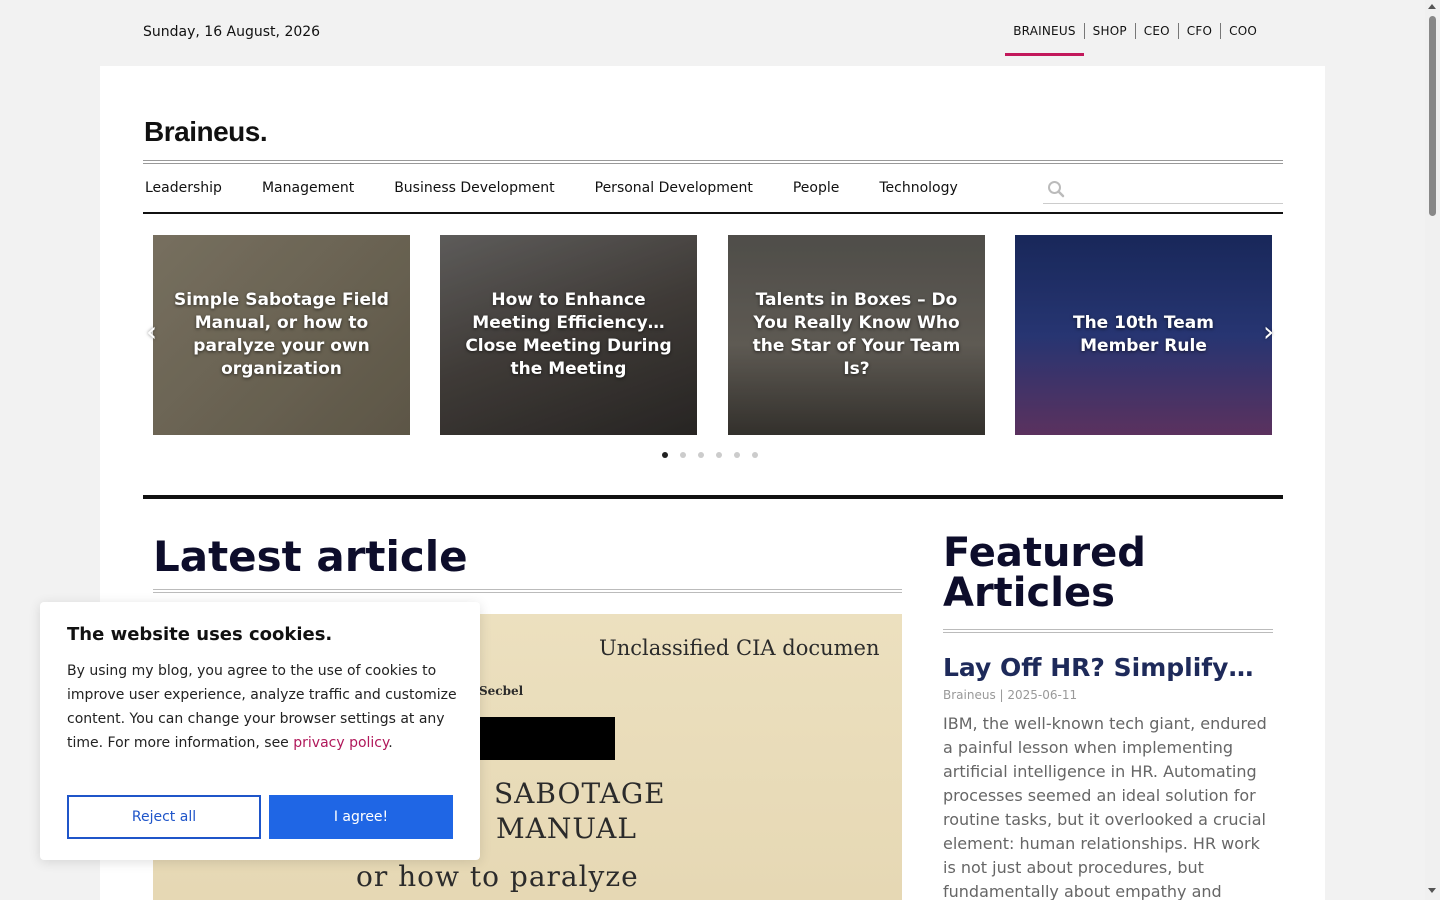  I want to click on nav-item-people: People, so click(816, 188).